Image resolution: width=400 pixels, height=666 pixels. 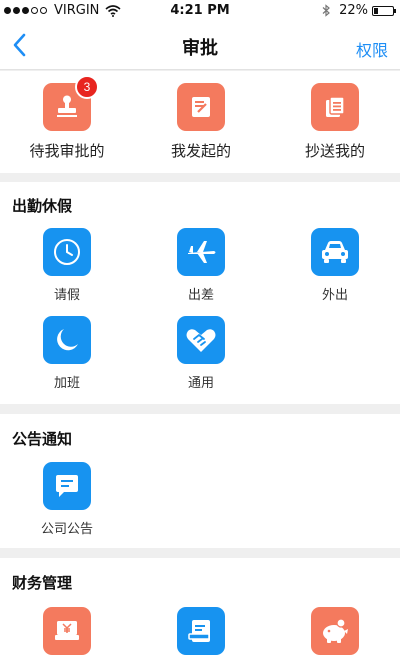 I want to click on car-icon, so click(x=335, y=252).